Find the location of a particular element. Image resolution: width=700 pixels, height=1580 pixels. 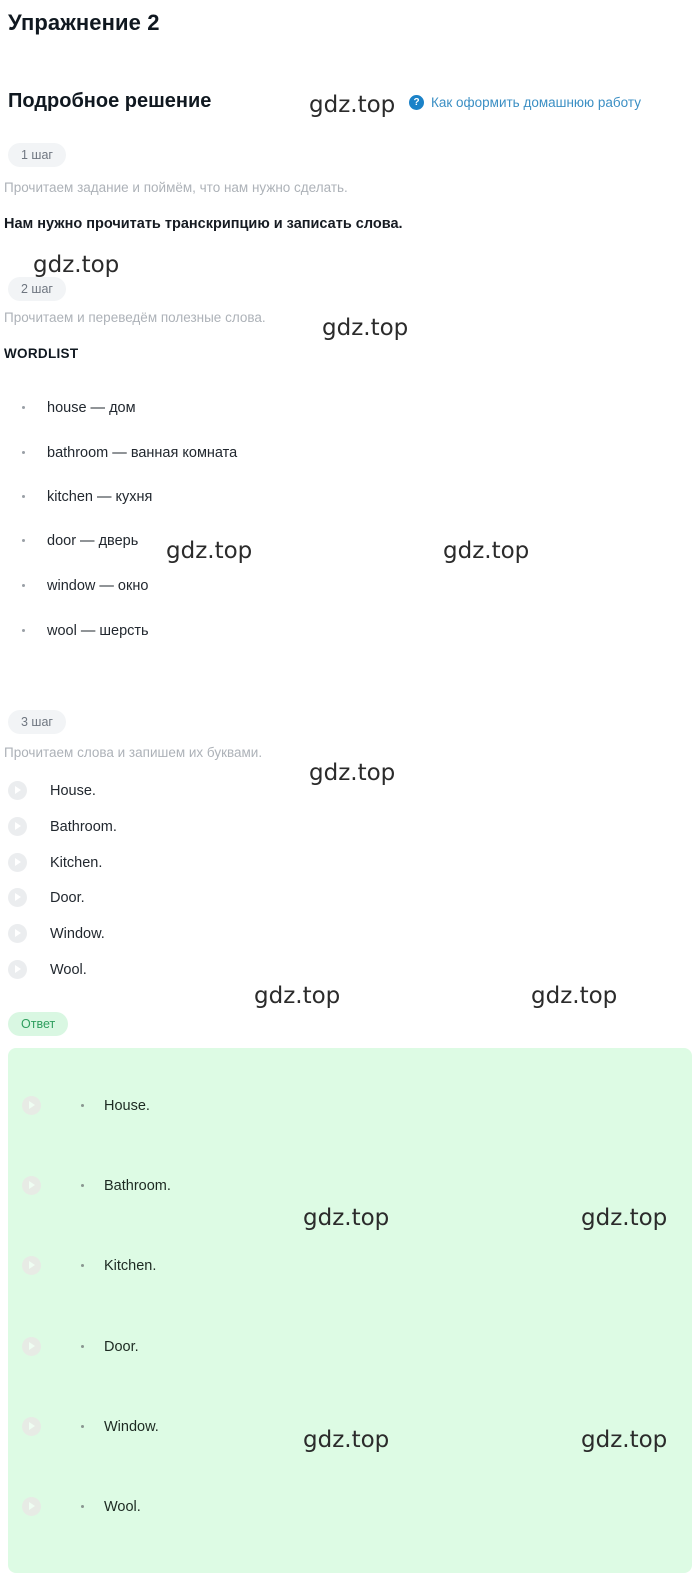

answer-item-house: House. is located at coordinates (86, 1105).